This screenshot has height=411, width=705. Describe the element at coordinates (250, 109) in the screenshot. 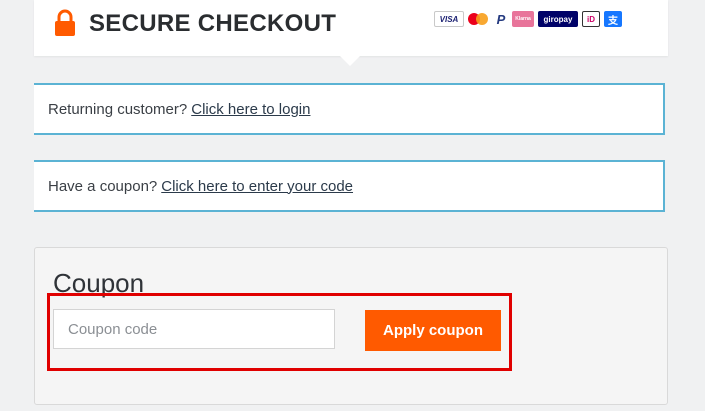

I see `login-link: Click here to login` at that location.